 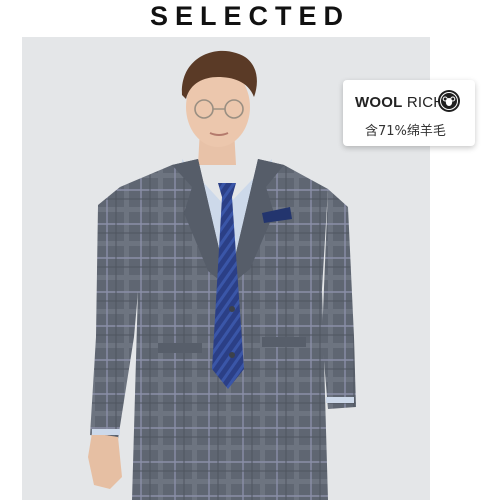 What do you see at coordinates (449, 101) in the screenshot?
I see `ram-head-seal-icon` at bounding box center [449, 101].